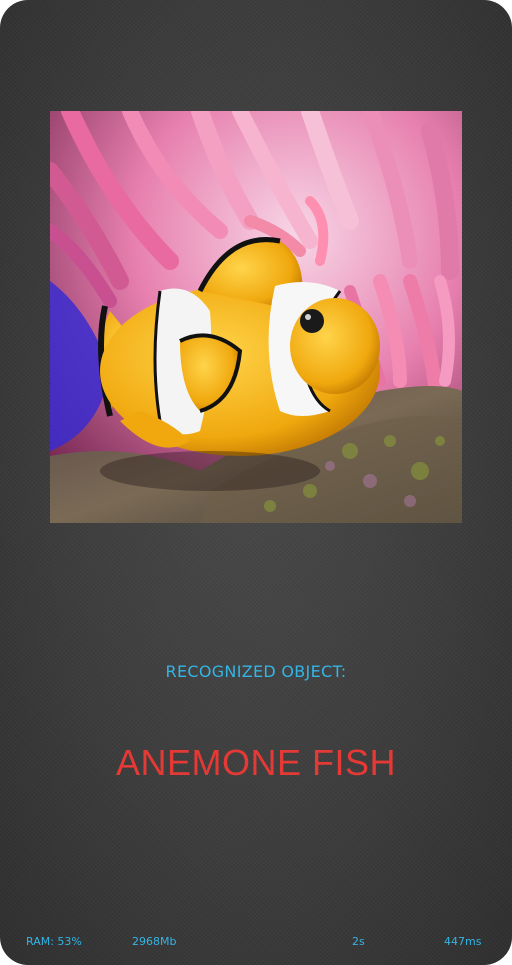 Image resolution: width=512 pixels, height=965 pixels. I want to click on elapsed-time: 2s, so click(358, 941).